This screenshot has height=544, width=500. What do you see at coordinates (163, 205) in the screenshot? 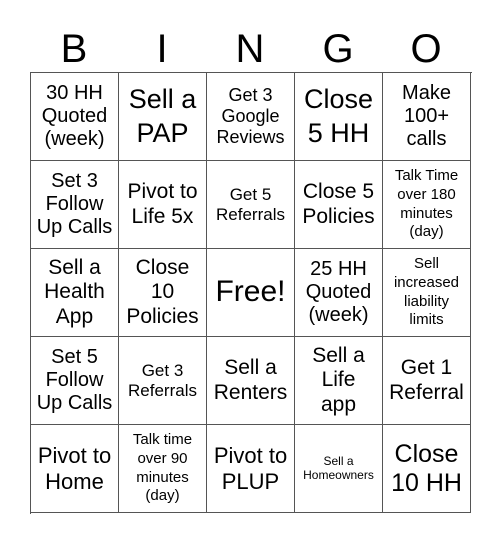
I see `bingo-cell: Pivot to Life 5x` at bounding box center [163, 205].